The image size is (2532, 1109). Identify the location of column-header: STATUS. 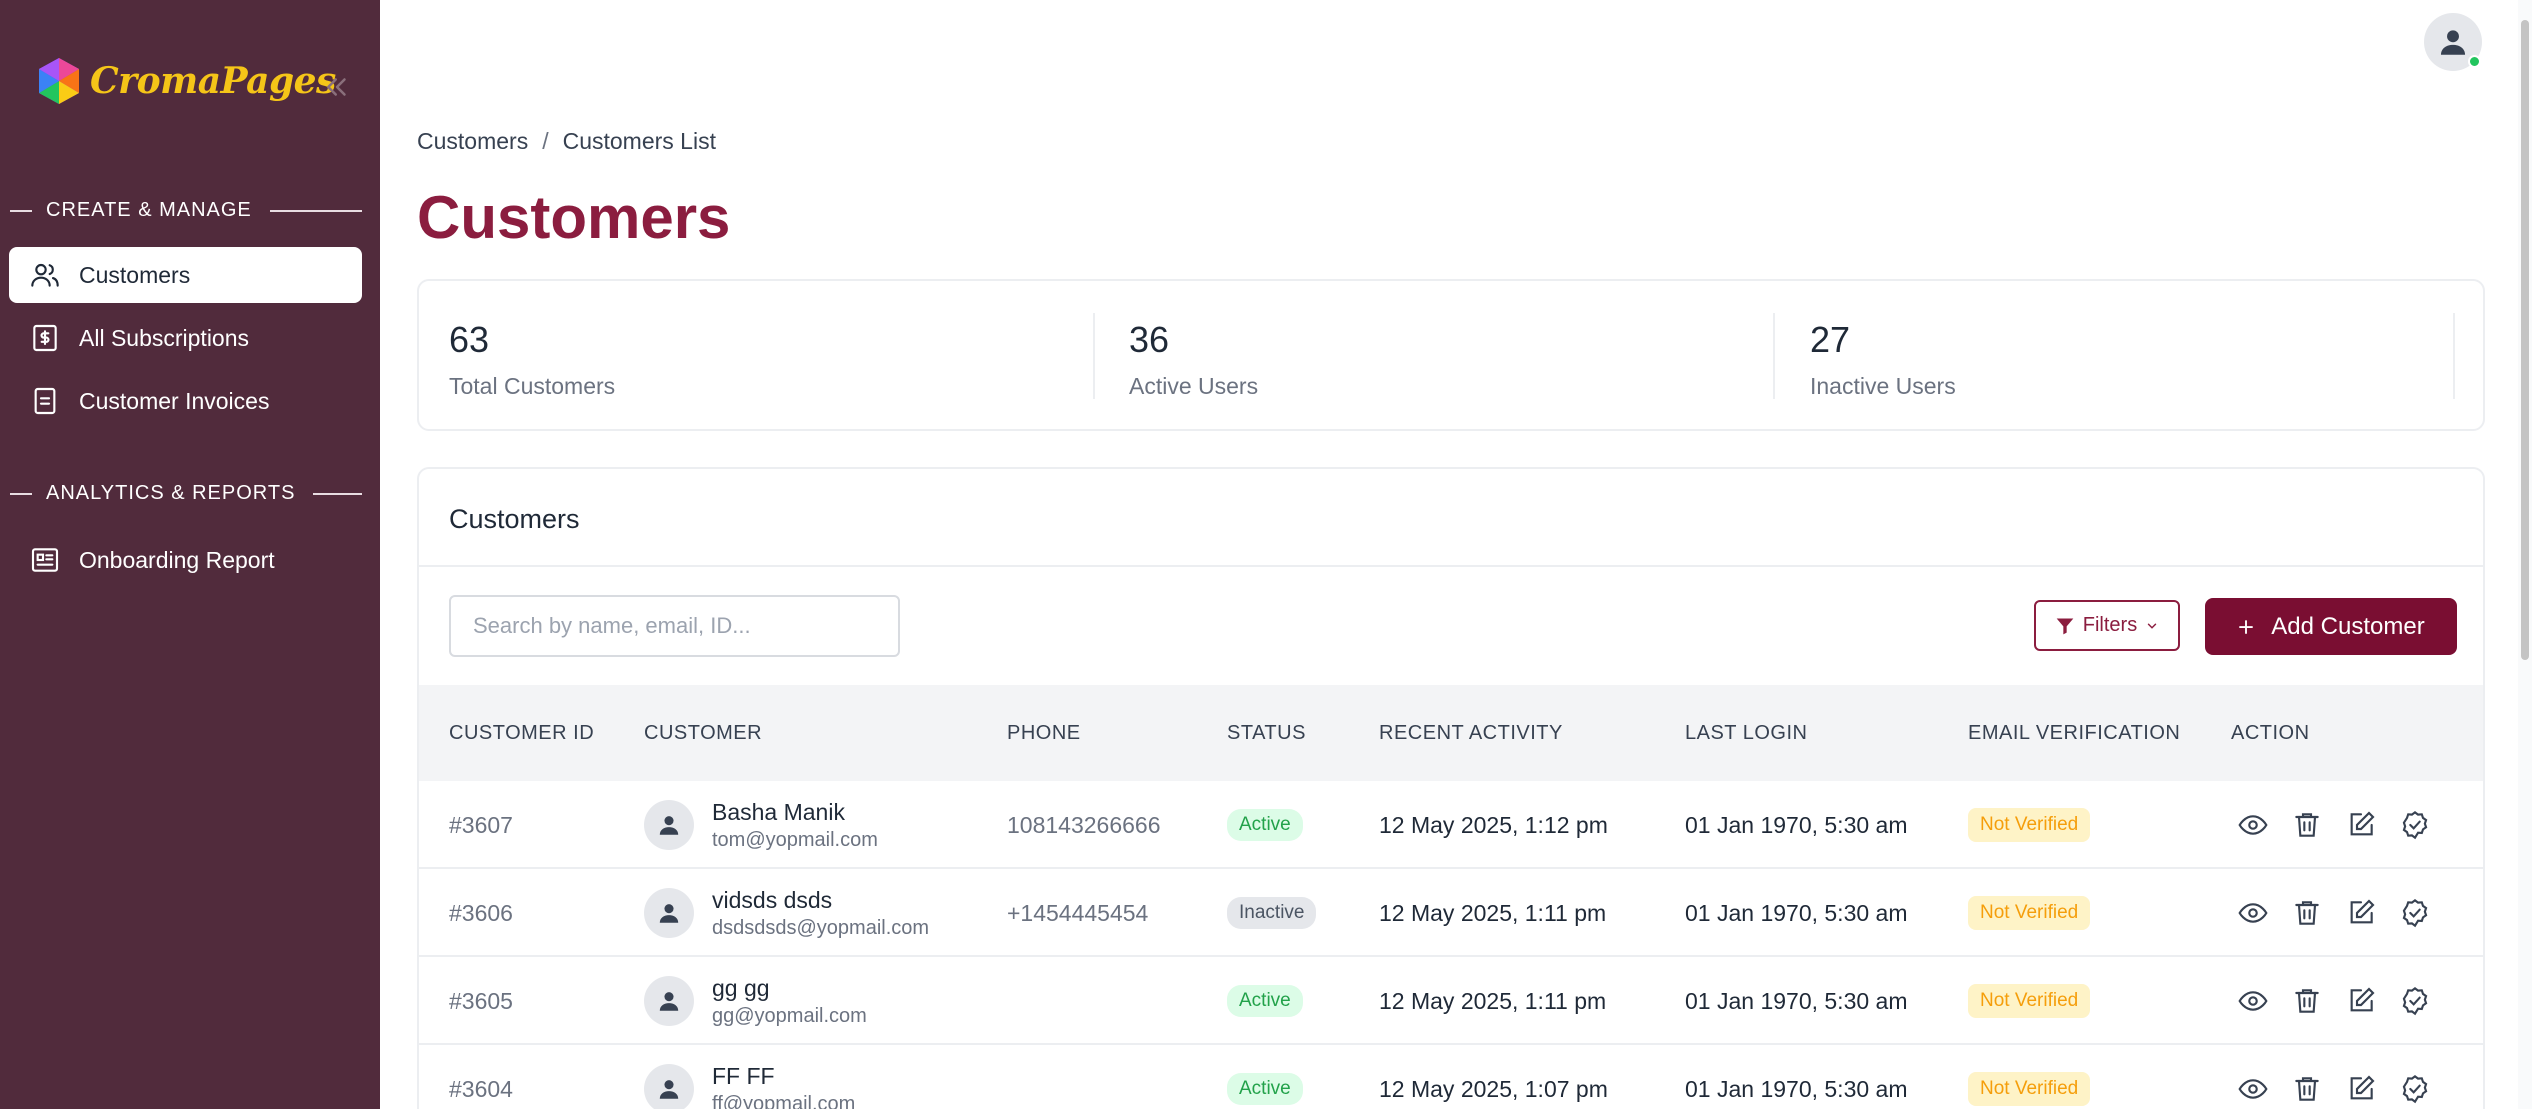
(1266, 733).